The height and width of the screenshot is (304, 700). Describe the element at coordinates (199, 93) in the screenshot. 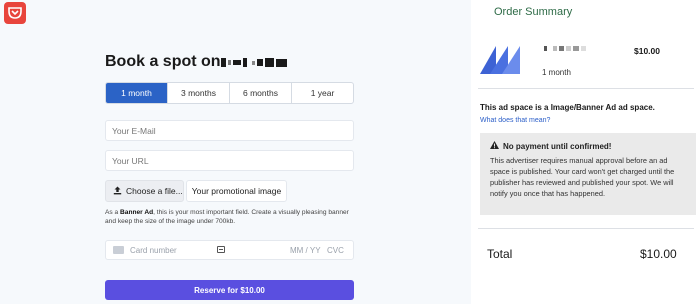

I see `plan-option-3-months: 3 months` at that location.